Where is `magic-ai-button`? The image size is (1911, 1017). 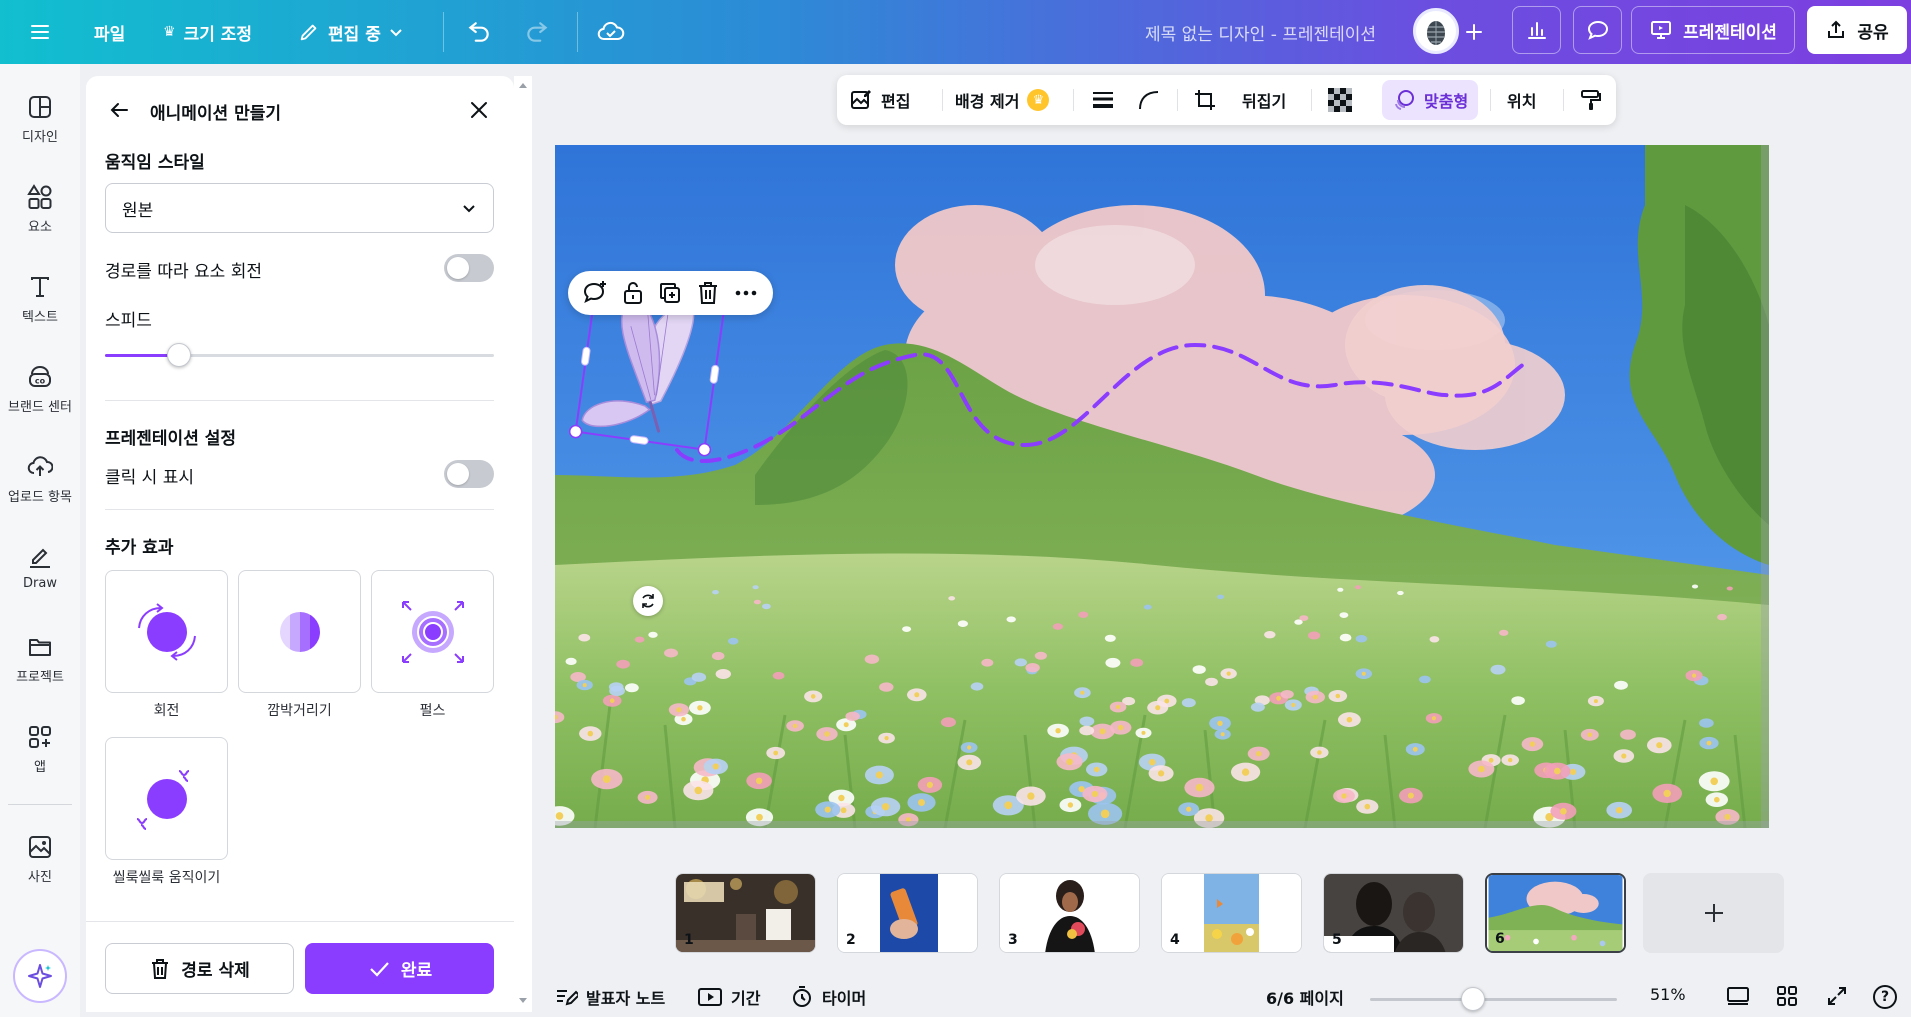
magic-ai-button is located at coordinates (40, 976).